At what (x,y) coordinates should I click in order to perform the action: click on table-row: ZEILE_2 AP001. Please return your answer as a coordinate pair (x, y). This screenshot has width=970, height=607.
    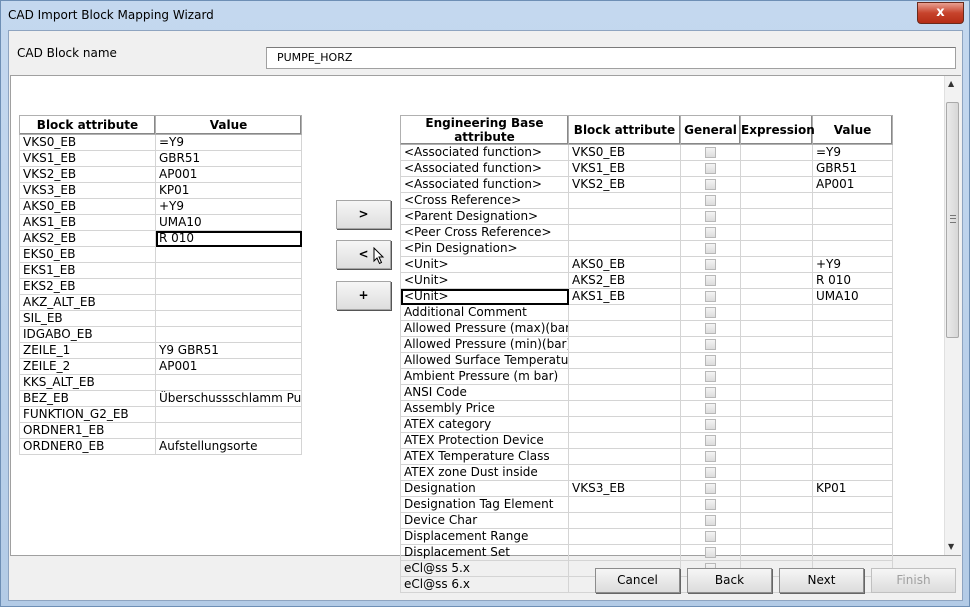
    Looking at the image, I should click on (160, 366).